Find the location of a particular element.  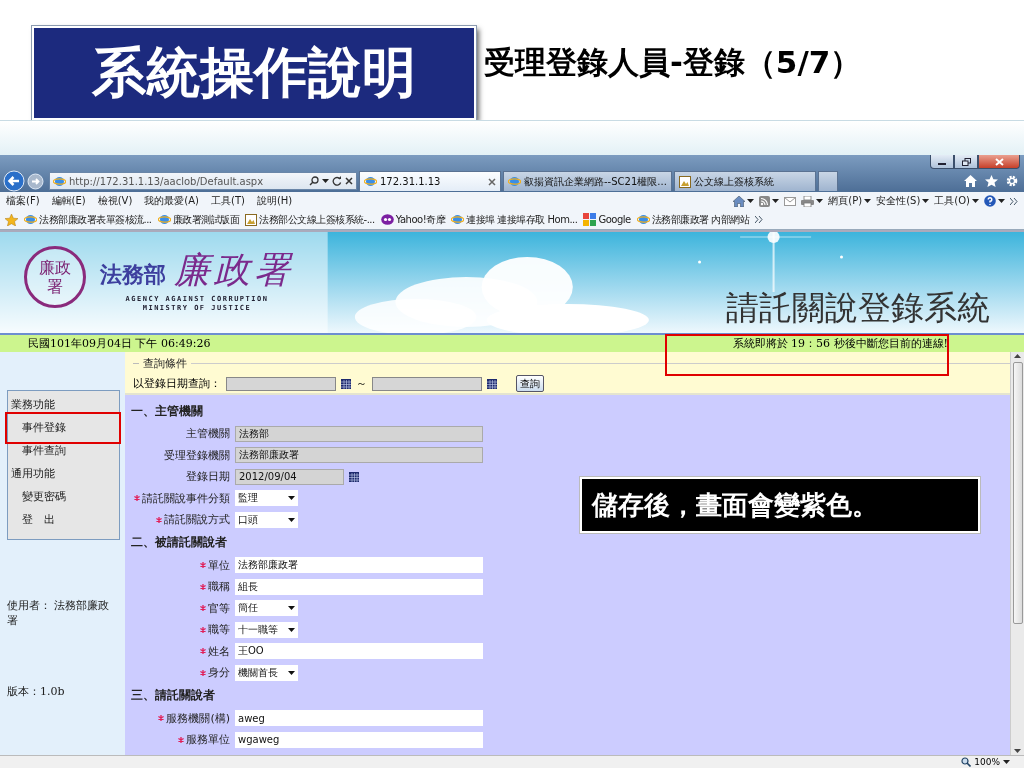

input-field: 王OO is located at coordinates (359, 651).